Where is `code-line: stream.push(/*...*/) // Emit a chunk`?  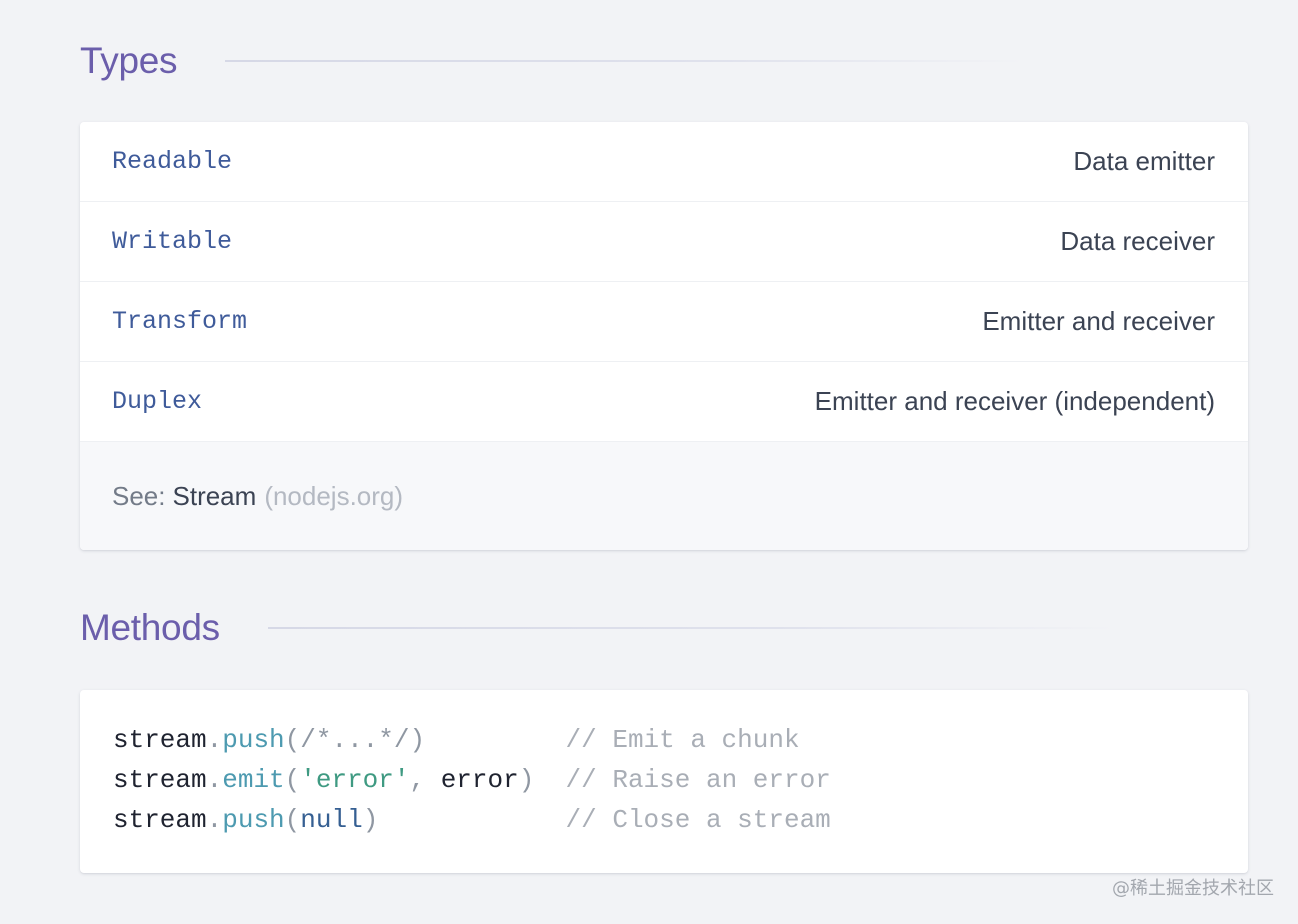 code-line: stream.push(/*...*/) // Emit a chunk is located at coordinates (472, 740).